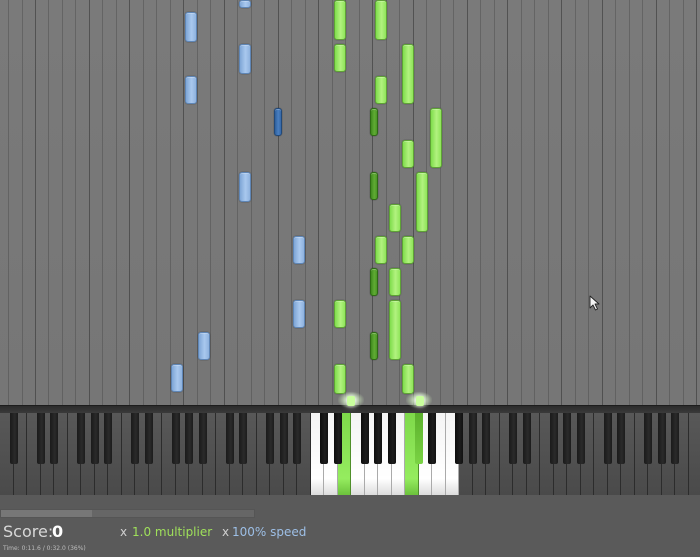  I want to click on piano-keyboard, so click(350, 454).